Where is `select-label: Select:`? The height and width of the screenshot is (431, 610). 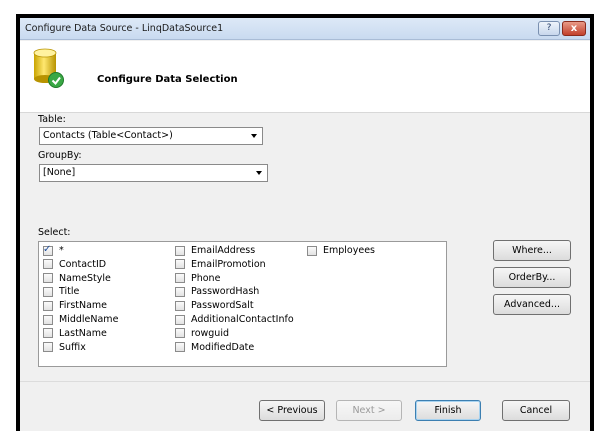
select-label: Select: is located at coordinates (54, 232).